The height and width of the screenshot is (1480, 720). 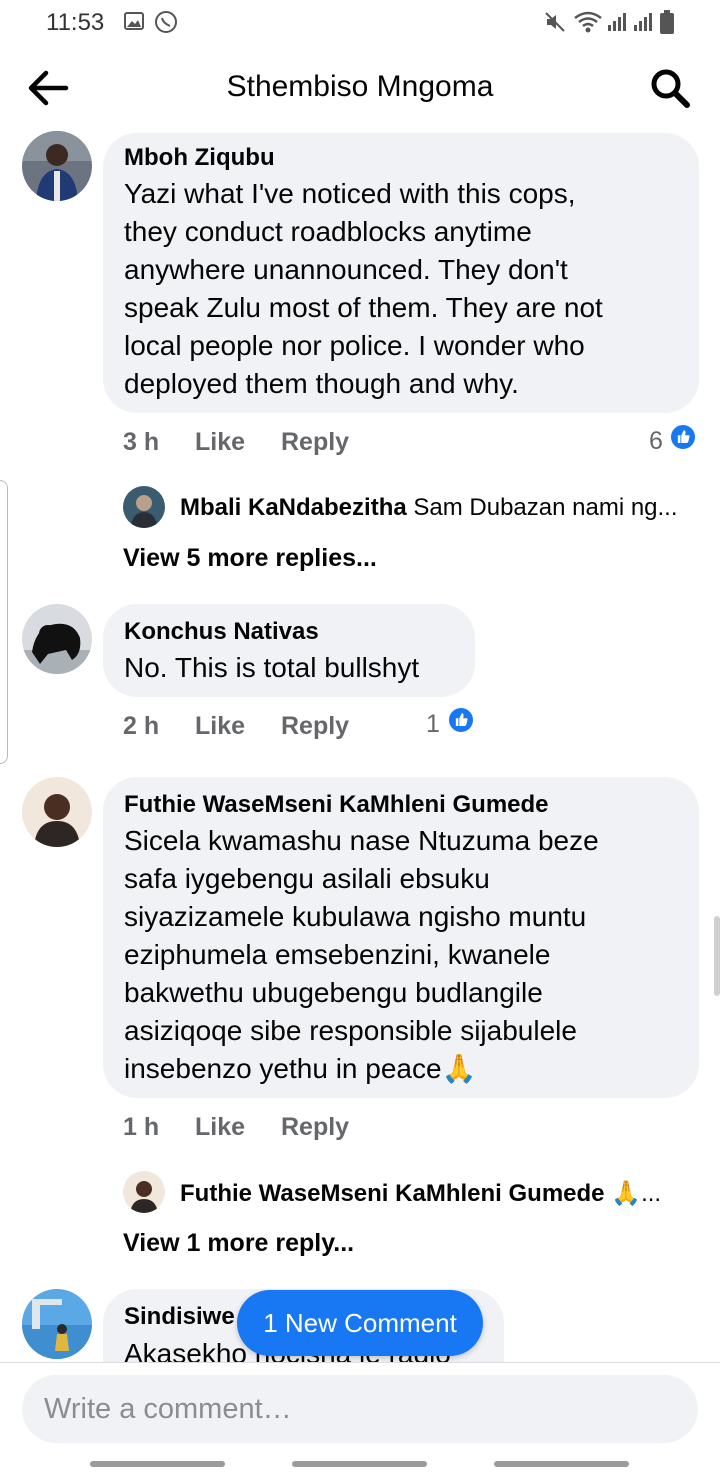 I want to click on comment-text: No. This is total bullshyt, so click(x=272, y=667).